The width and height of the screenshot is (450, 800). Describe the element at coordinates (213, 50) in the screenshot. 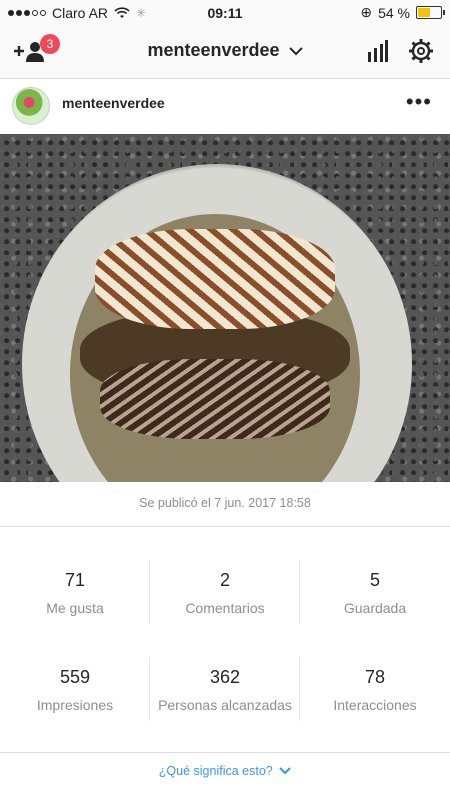

I see `account-title: menteenverdee` at that location.